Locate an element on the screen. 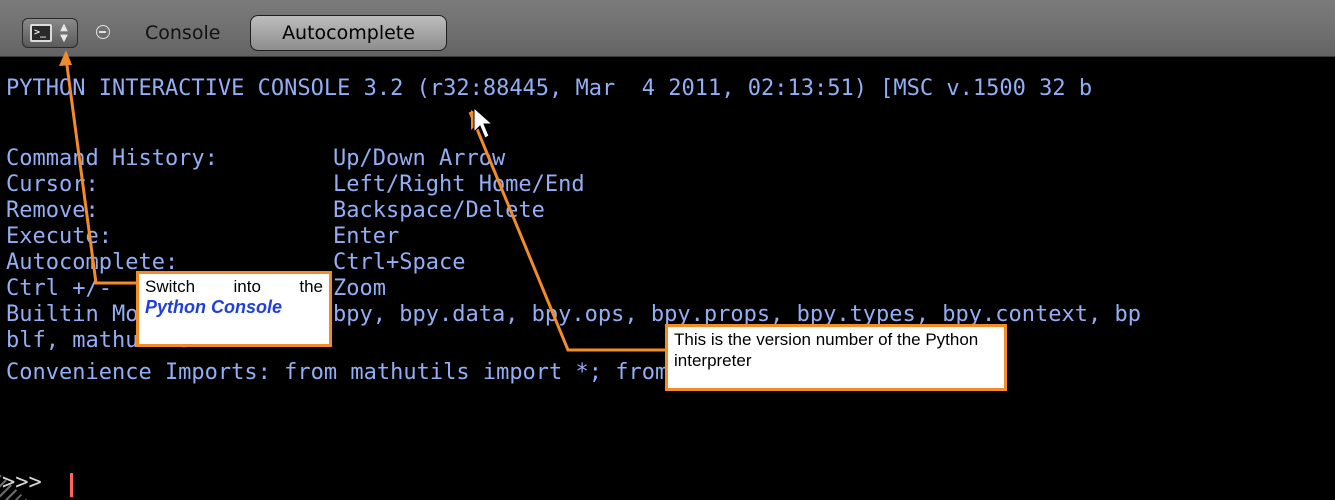  up-down-arrows-icon: ▲ ▼ is located at coordinates (64, 33).